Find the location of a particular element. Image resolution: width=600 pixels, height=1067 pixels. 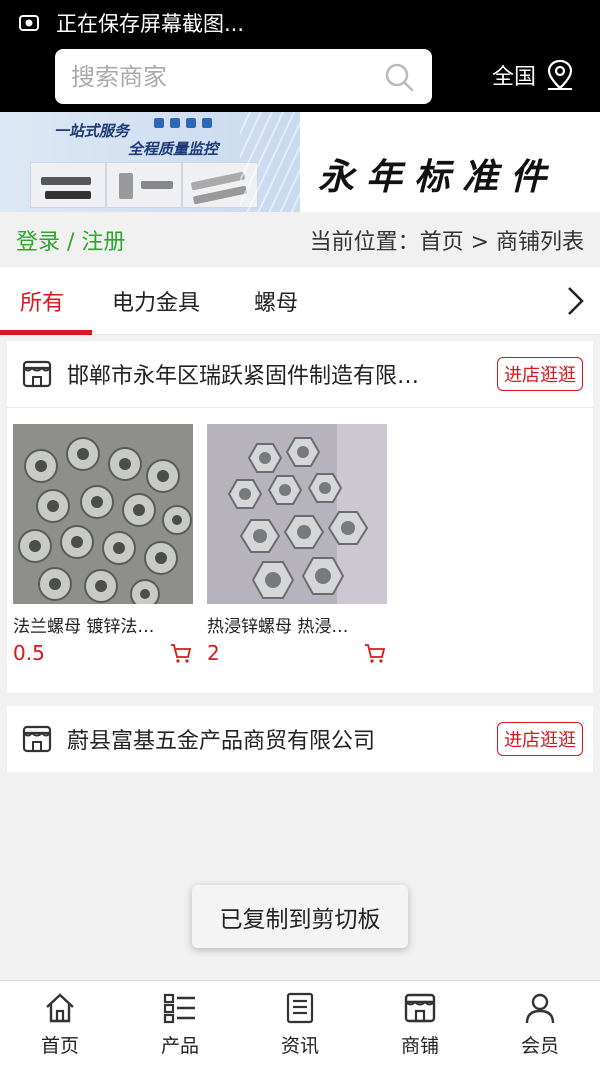

nav-label: 商铺 is located at coordinates (419, 1045).